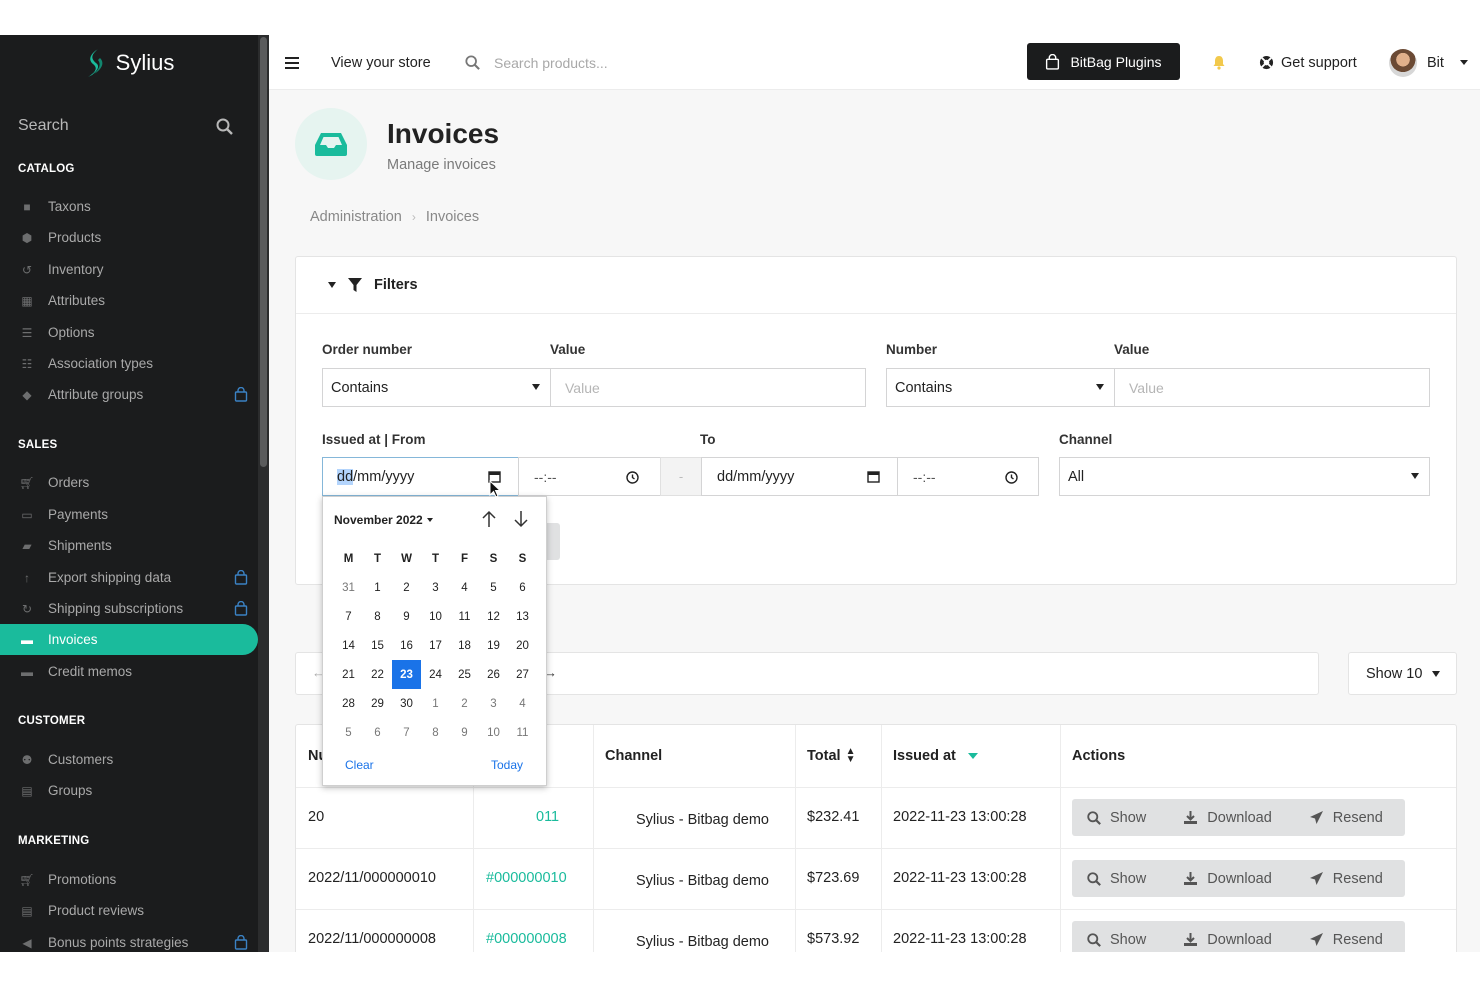  What do you see at coordinates (377, 703) in the screenshot?
I see `calendar-day: 29` at bounding box center [377, 703].